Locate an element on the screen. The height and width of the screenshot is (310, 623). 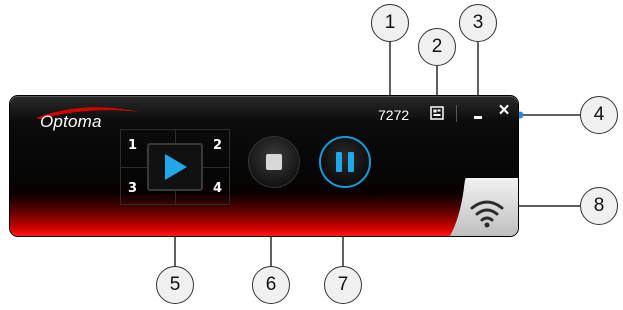
callout-7: 7 is located at coordinates (343, 285).